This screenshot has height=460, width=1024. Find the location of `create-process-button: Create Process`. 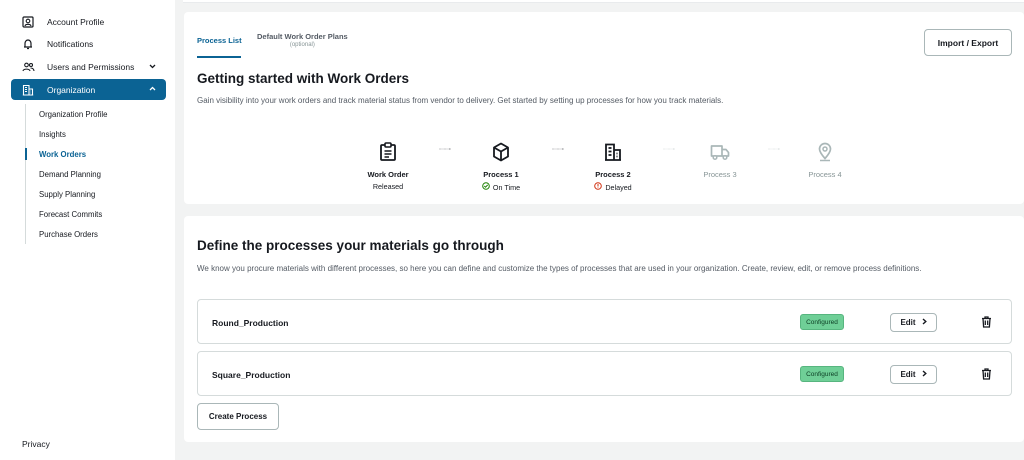

create-process-button: Create Process is located at coordinates (238, 416).